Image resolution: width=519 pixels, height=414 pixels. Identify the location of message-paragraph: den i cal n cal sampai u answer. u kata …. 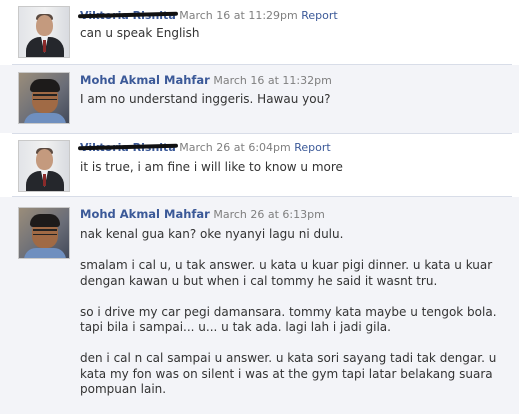
(288, 373).